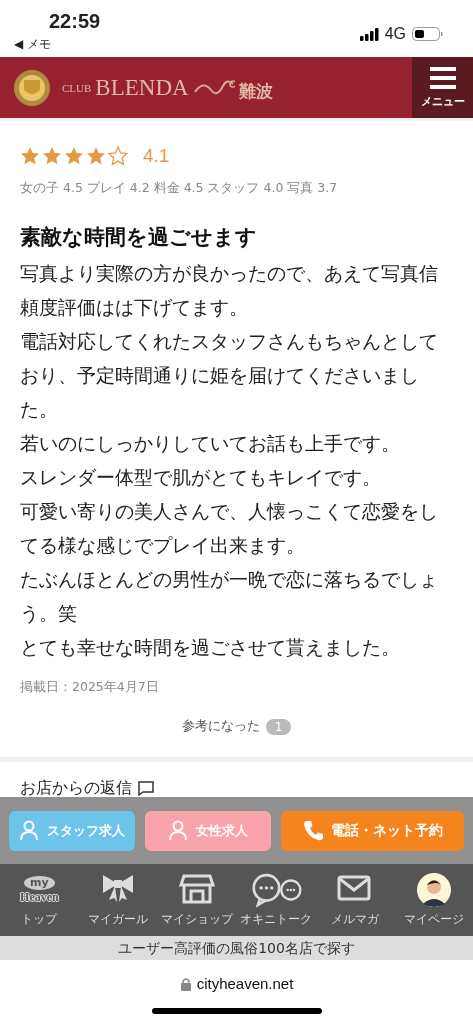 This screenshot has width=473, height=1024. What do you see at coordinates (32, 87) in the screenshot?
I see `crest-icon` at bounding box center [32, 87].